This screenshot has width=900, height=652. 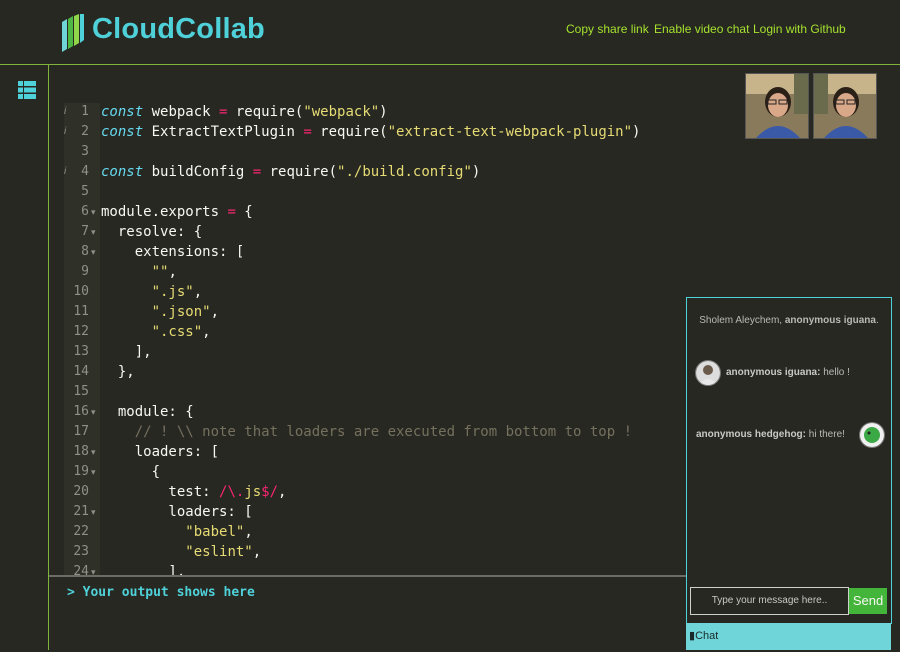 What do you see at coordinates (369, 352) in the screenshot?
I see `code-line: 13 ],` at bounding box center [369, 352].